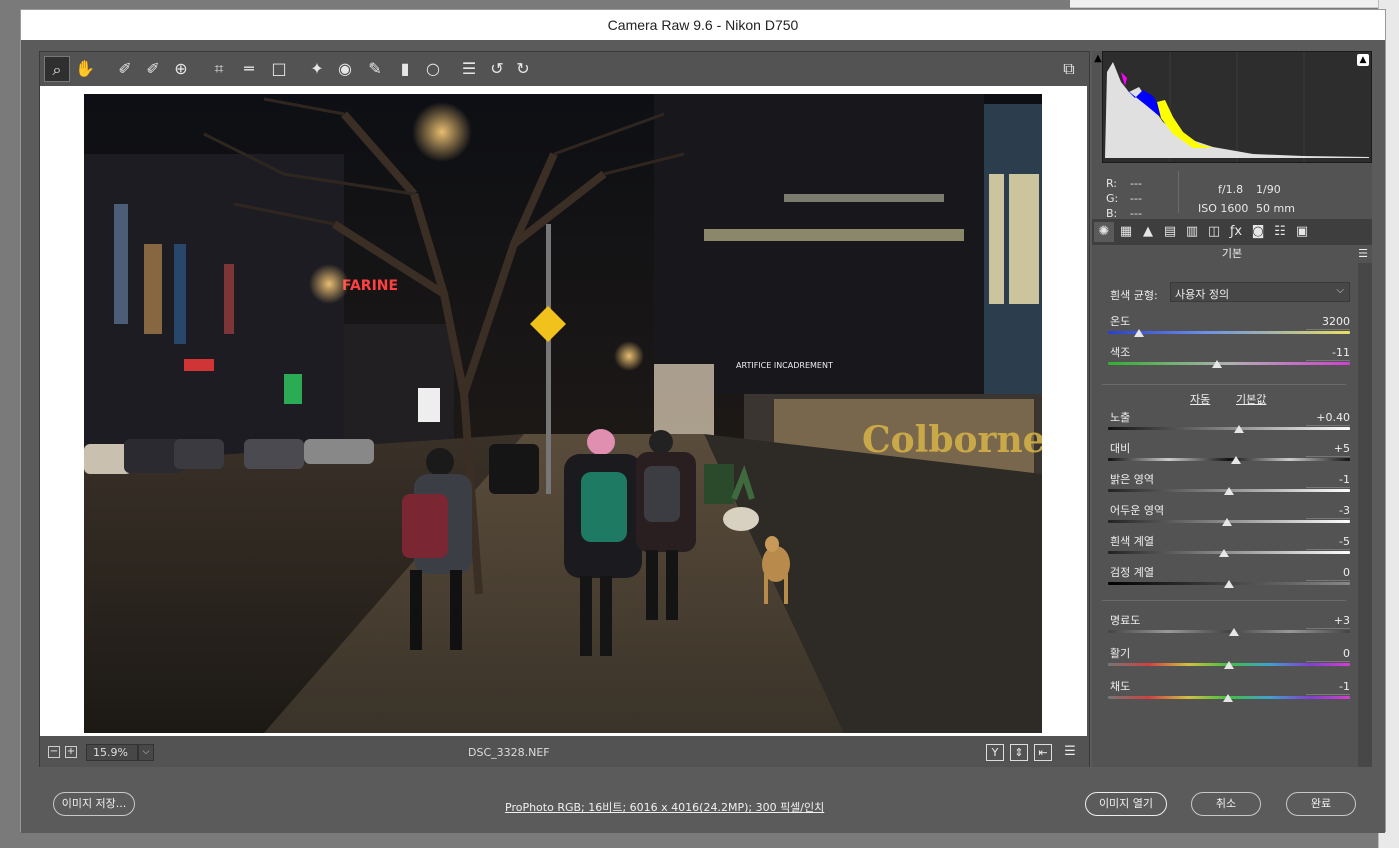  What do you see at coordinates (1126, 232) in the screenshot?
I see `tone-curve-tab-icon: ▦` at bounding box center [1126, 232].